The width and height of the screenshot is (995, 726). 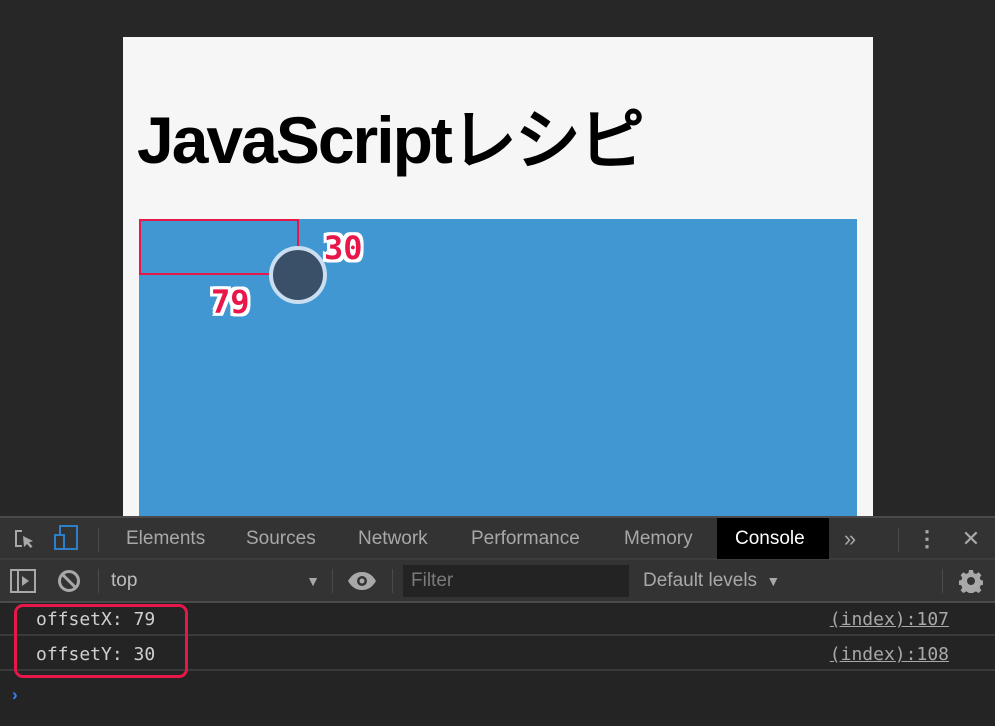 What do you see at coordinates (700, 580) in the screenshot?
I see `log-levels-value: Default levels` at bounding box center [700, 580].